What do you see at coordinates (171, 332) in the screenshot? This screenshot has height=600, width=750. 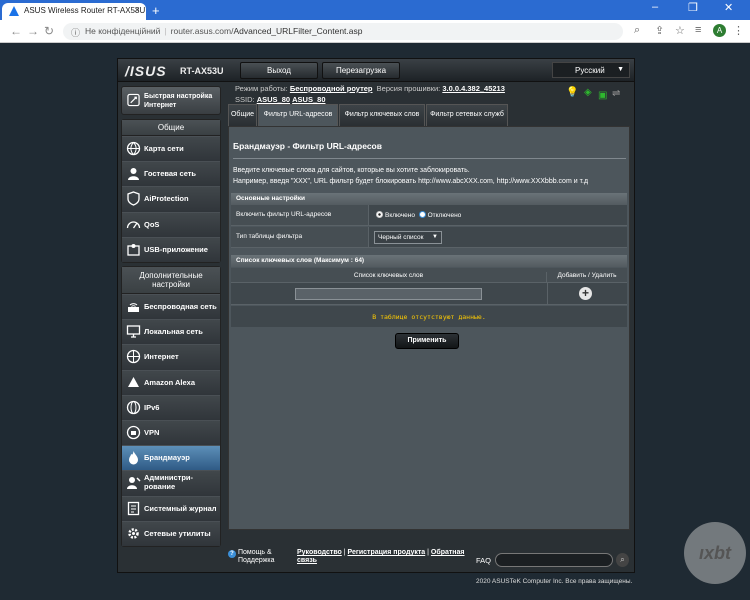 I see `sidebar-item-lan: Локальная сеть` at bounding box center [171, 332].